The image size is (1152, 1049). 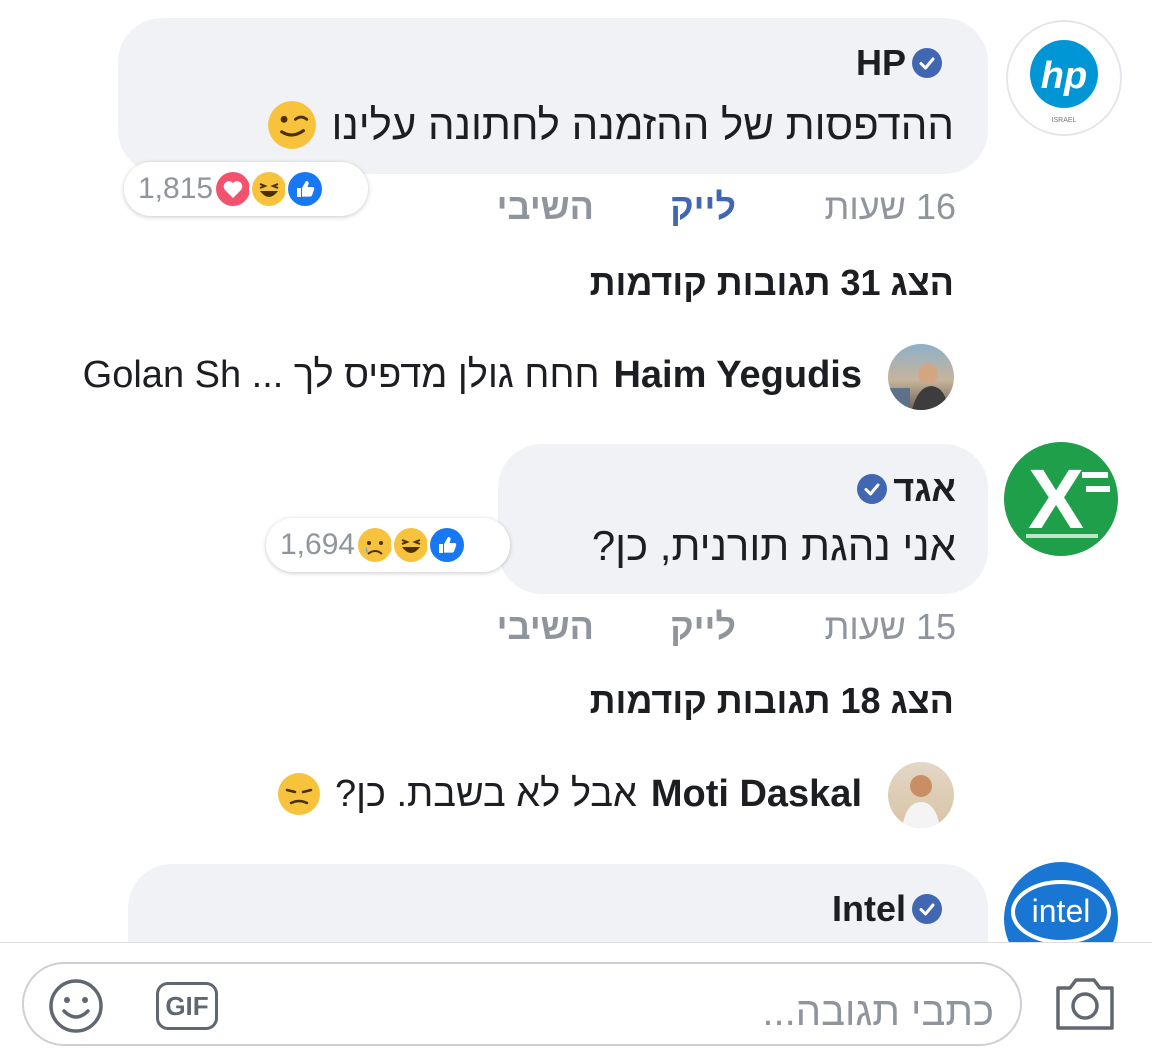 What do you see at coordinates (924, 488) in the screenshot?
I see `author-name: אגד` at bounding box center [924, 488].